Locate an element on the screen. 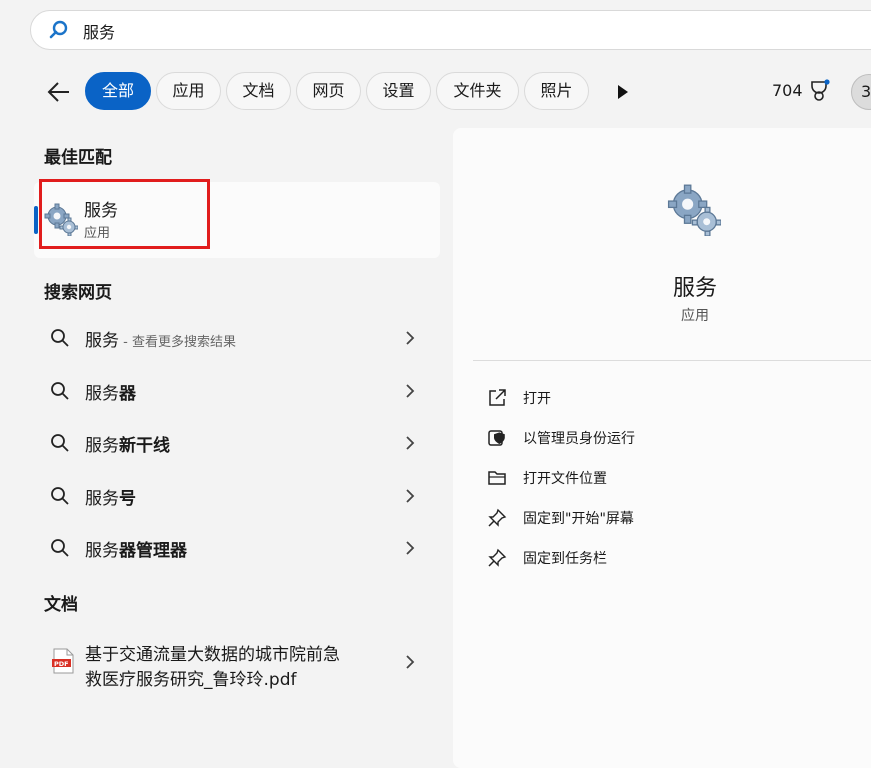 This screenshot has height=768, width=871. search-box: 服务 is located at coordinates (450, 30).